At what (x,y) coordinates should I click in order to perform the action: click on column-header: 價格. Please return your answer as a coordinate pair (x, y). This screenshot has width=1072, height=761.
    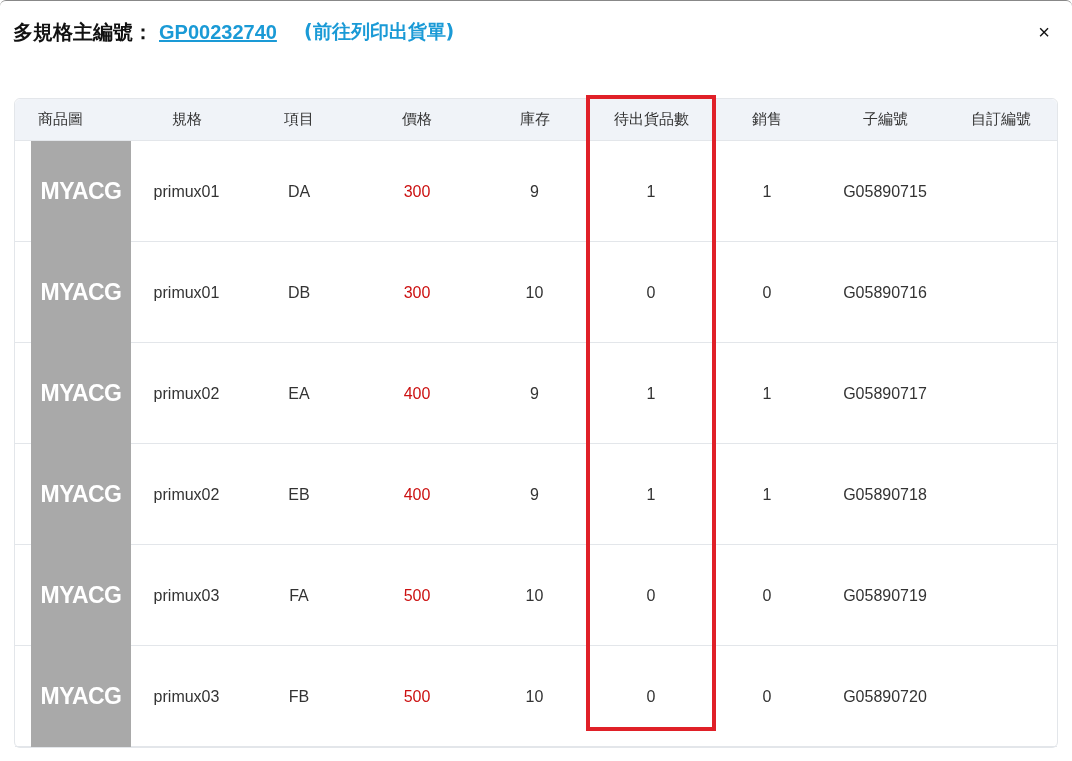
    Looking at the image, I should click on (417, 119).